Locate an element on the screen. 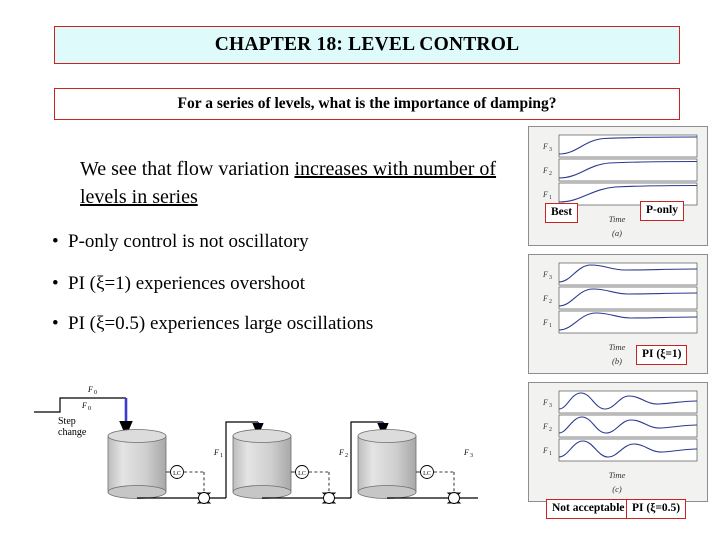 The image size is (720, 540). callout-p-only: P-only is located at coordinates (662, 211).